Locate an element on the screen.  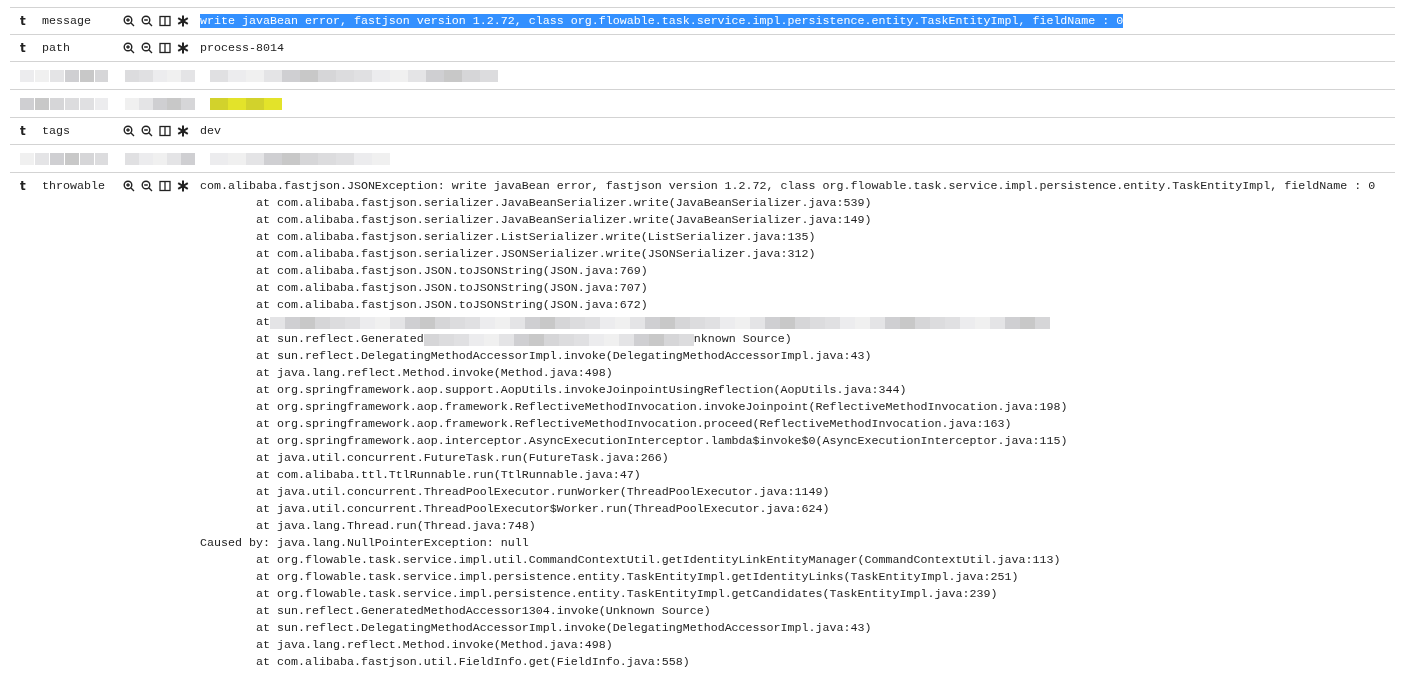
stack-trace-line: at org.springframework.aop.support.AopUtils.invokeJoinpointUsingReflection(AopUtils.java:344) is located at coordinates (581, 390).